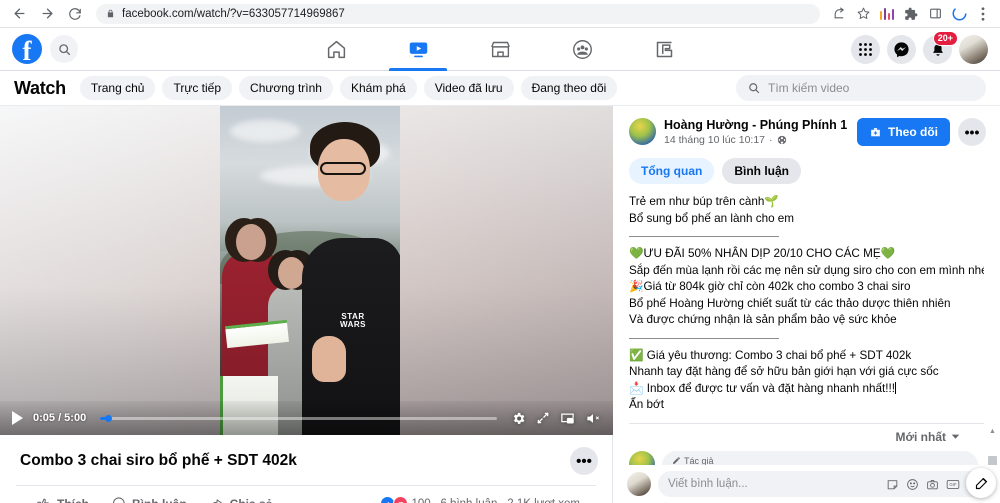 The image size is (1000, 503). Describe the element at coordinates (75, 14) in the screenshot. I see `reload-icon` at that location.